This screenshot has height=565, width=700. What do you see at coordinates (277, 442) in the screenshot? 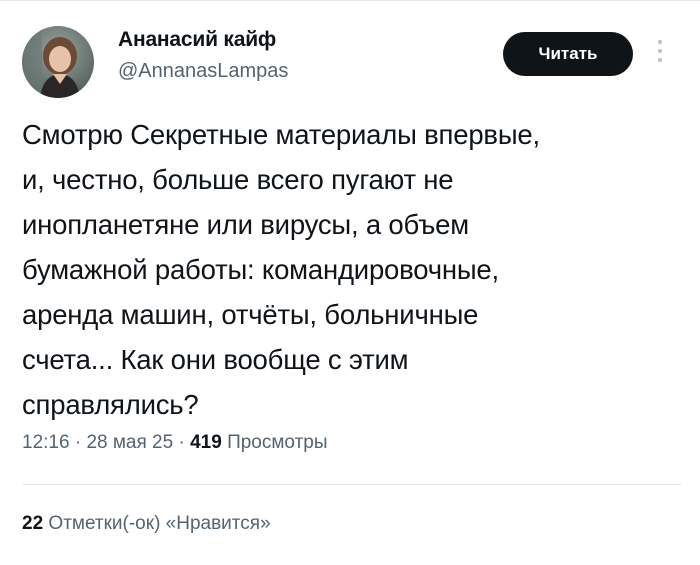
I see `views-label: Просмотры` at bounding box center [277, 442].